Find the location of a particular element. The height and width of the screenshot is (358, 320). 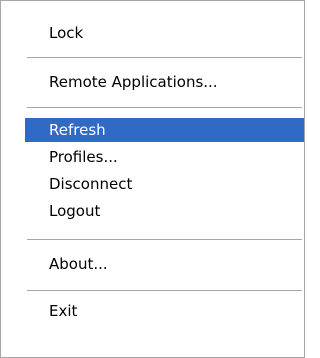

menu-item-logout: Logout is located at coordinates (164, 211).